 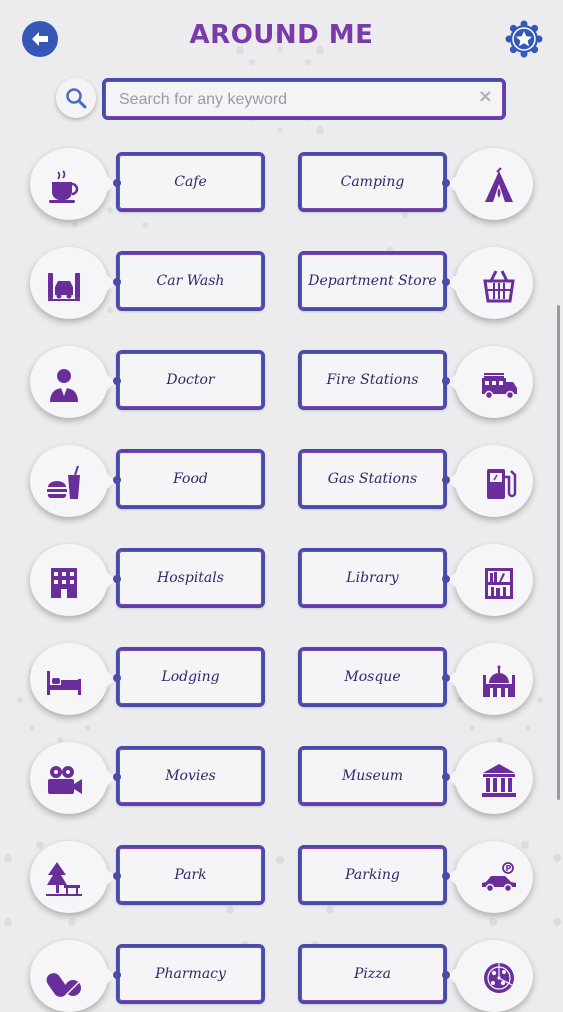 What do you see at coordinates (499, 681) in the screenshot?
I see `mosque-icon` at bounding box center [499, 681].